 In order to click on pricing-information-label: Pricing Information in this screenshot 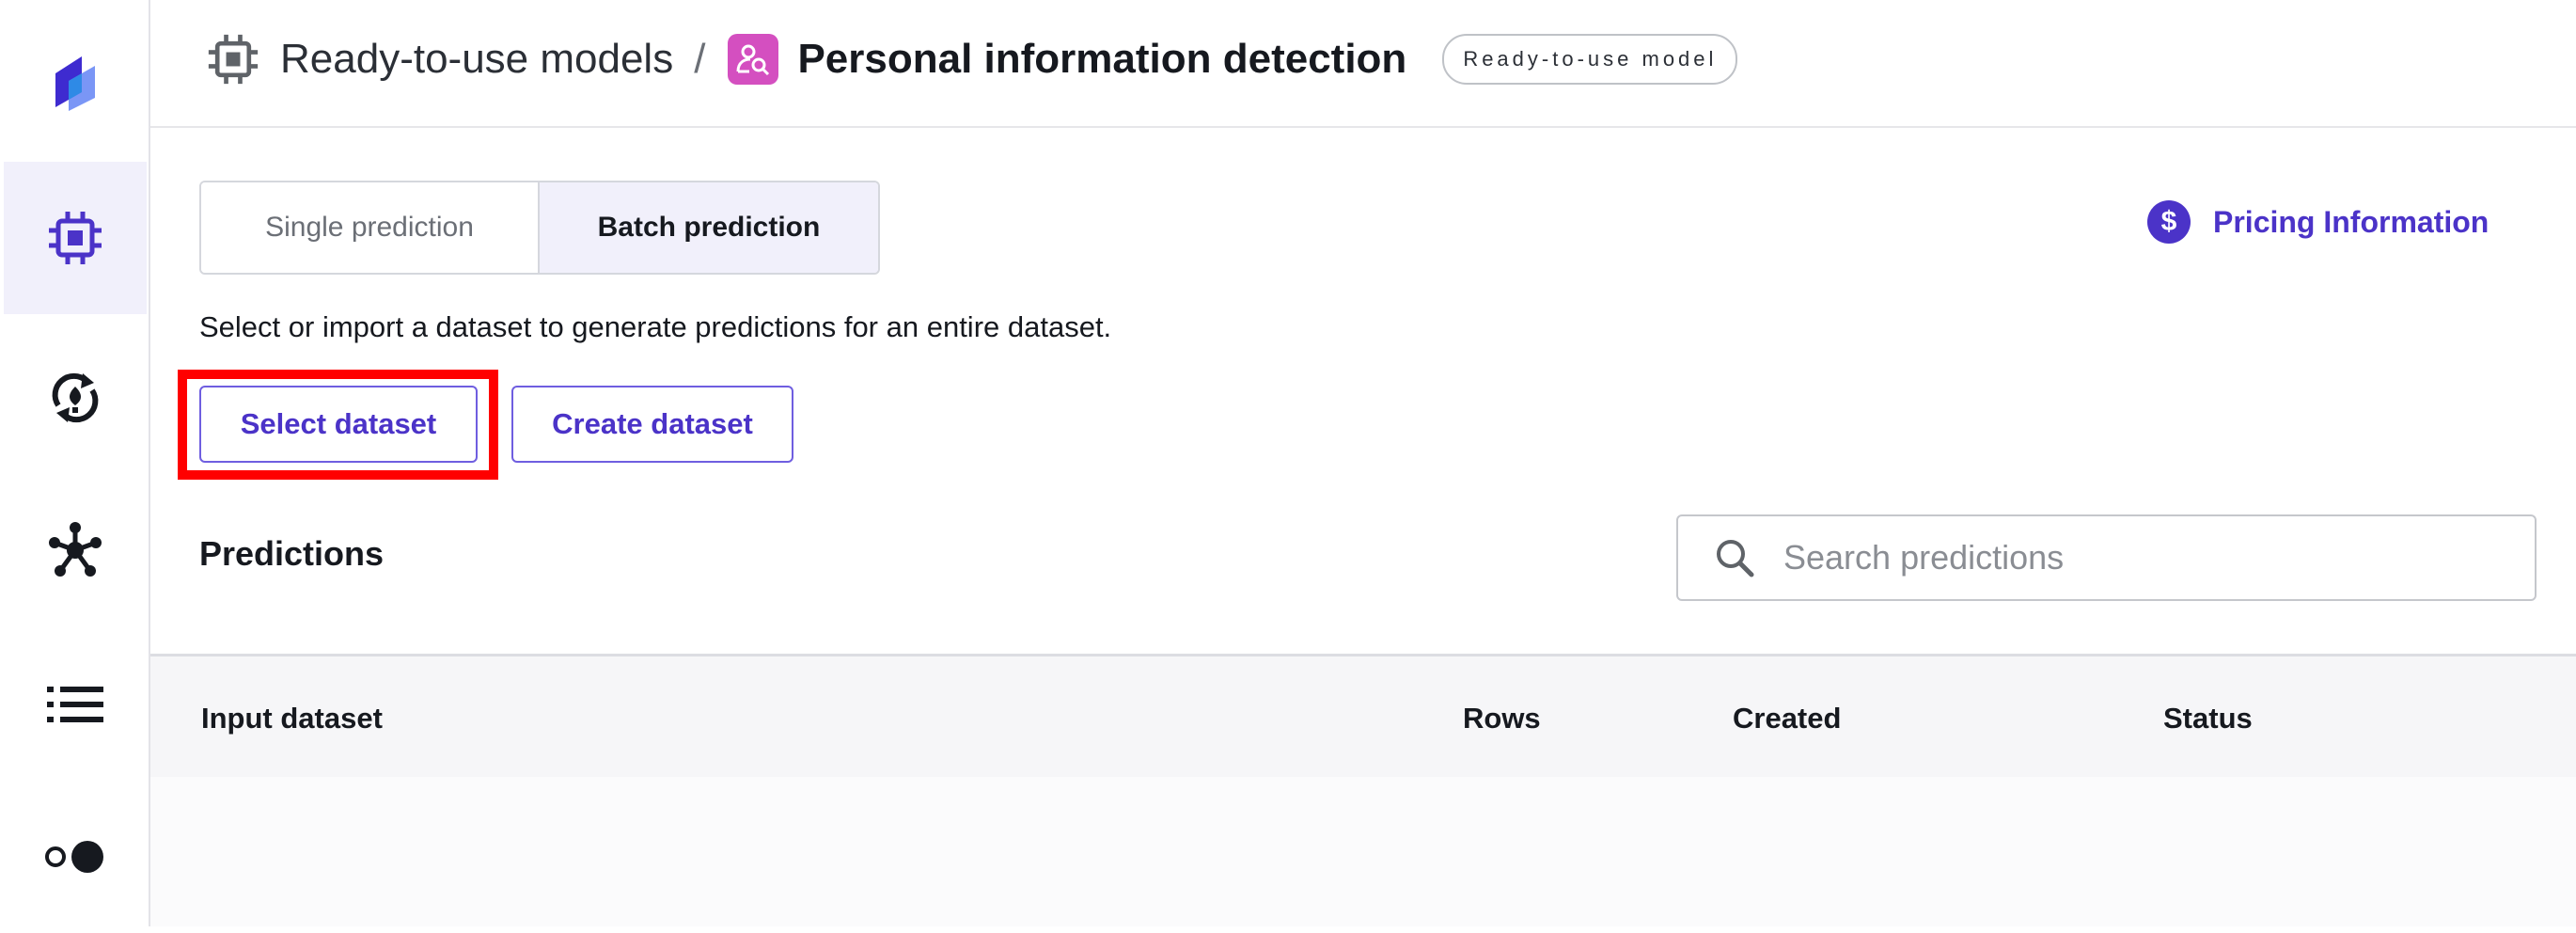, I will do `click(2352, 221)`.